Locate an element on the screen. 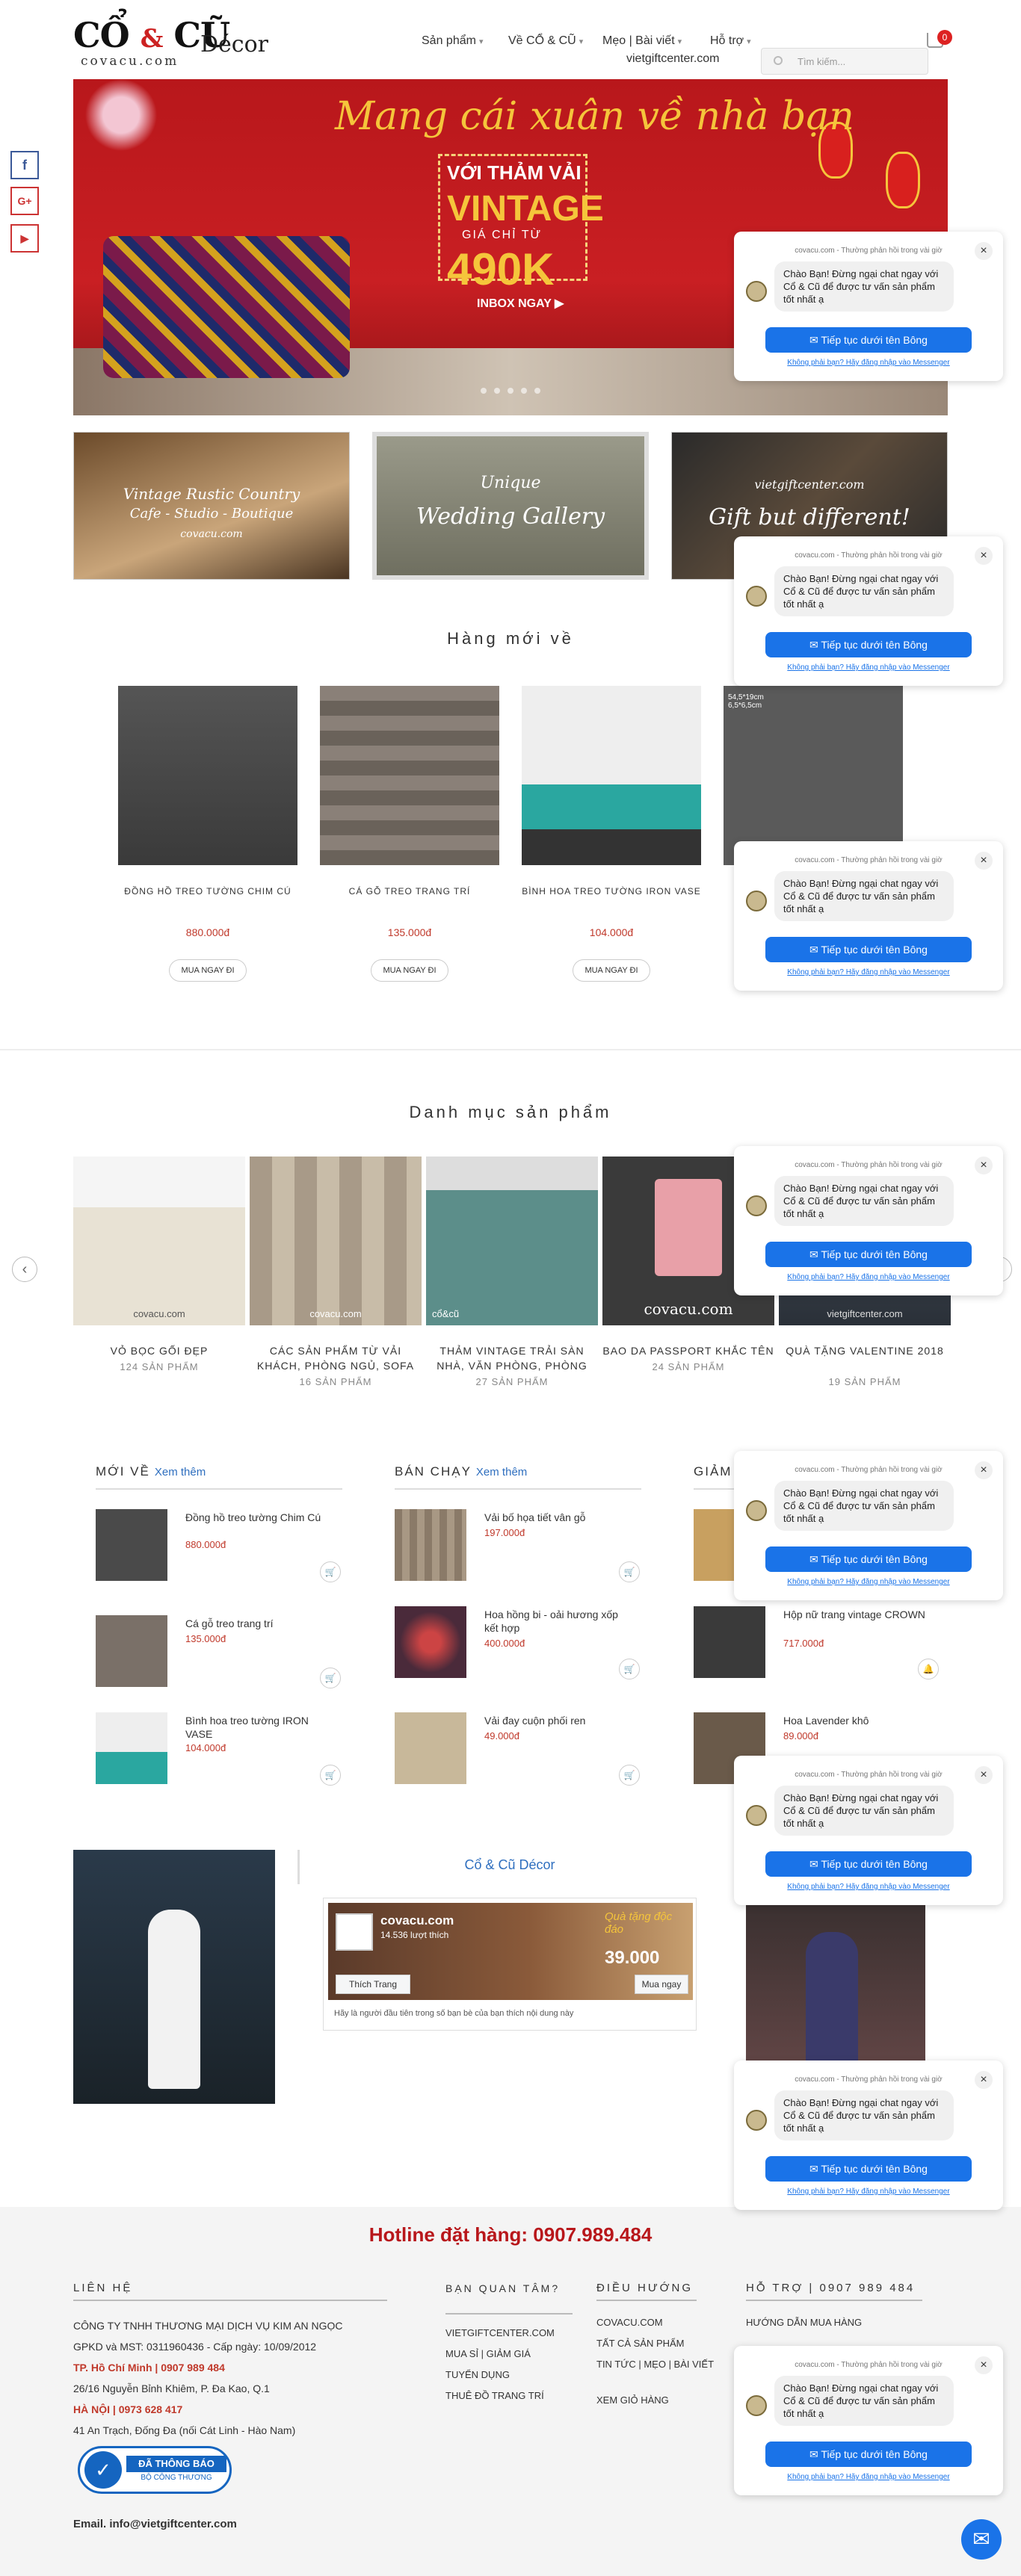 The image size is (1021, 2576). list-item: Vải đay cuộn phối ren 49.000đ 🛒 is located at coordinates (522, 1749).